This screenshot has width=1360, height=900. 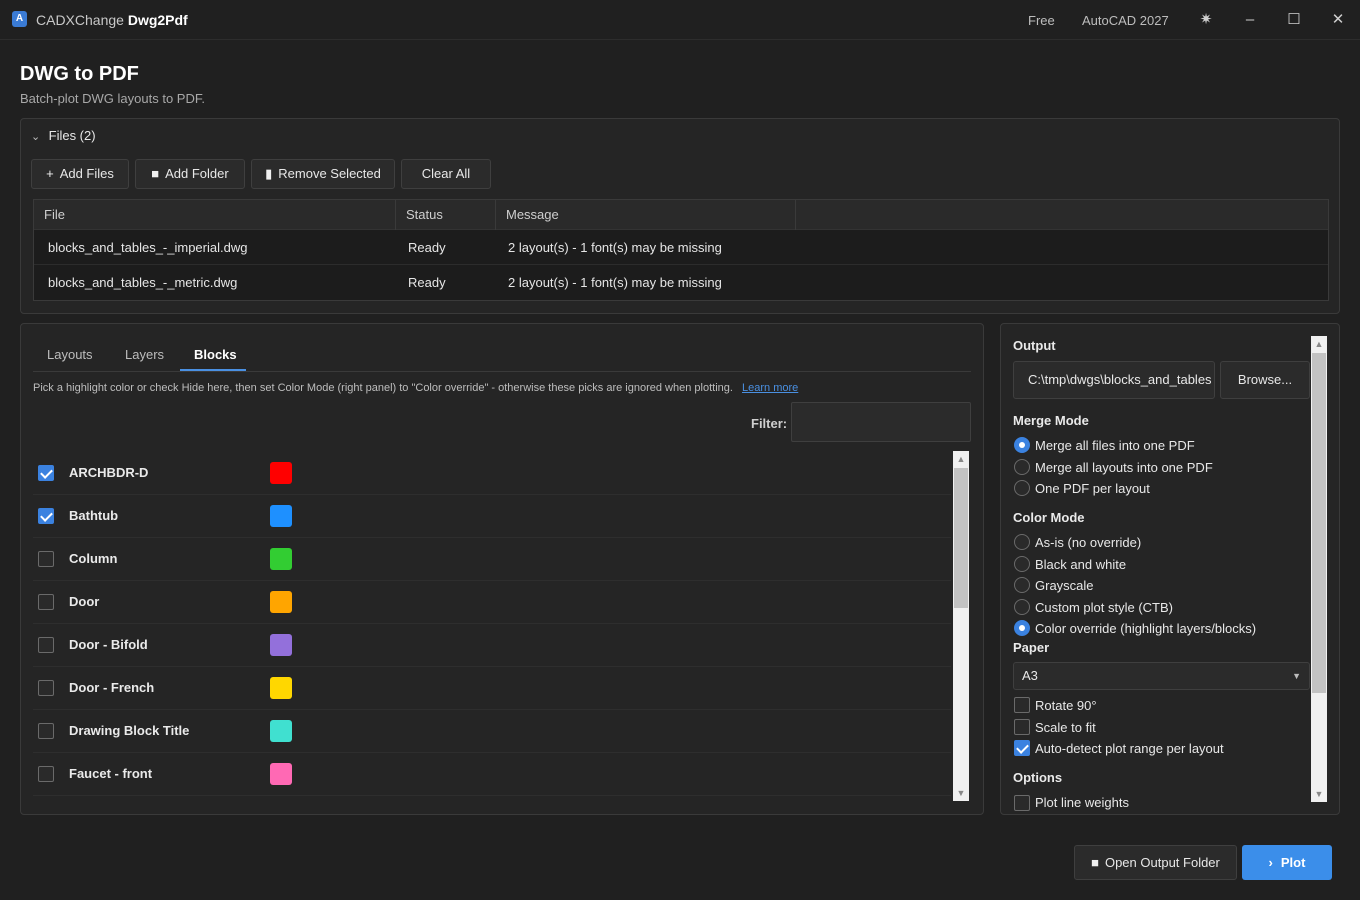 What do you see at coordinates (961, 626) in the screenshot?
I see `block-list-scrollbar: ▲ ▼` at bounding box center [961, 626].